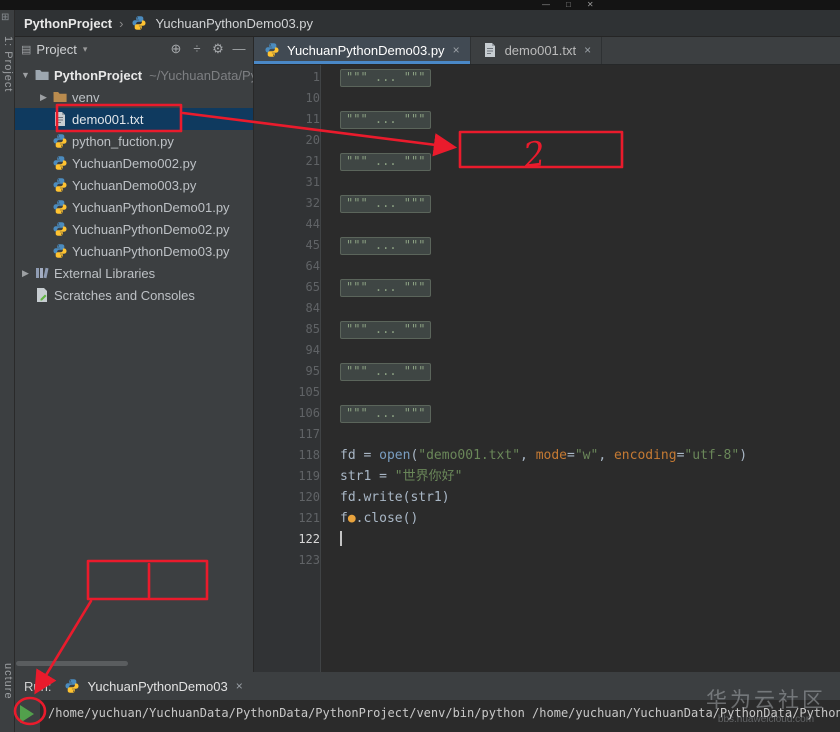 This screenshot has width=840, height=732. What do you see at coordinates (546, 497) in the screenshot?
I see `editor-line-120: 120 fd.write(str1)` at bounding box center [546, 497].